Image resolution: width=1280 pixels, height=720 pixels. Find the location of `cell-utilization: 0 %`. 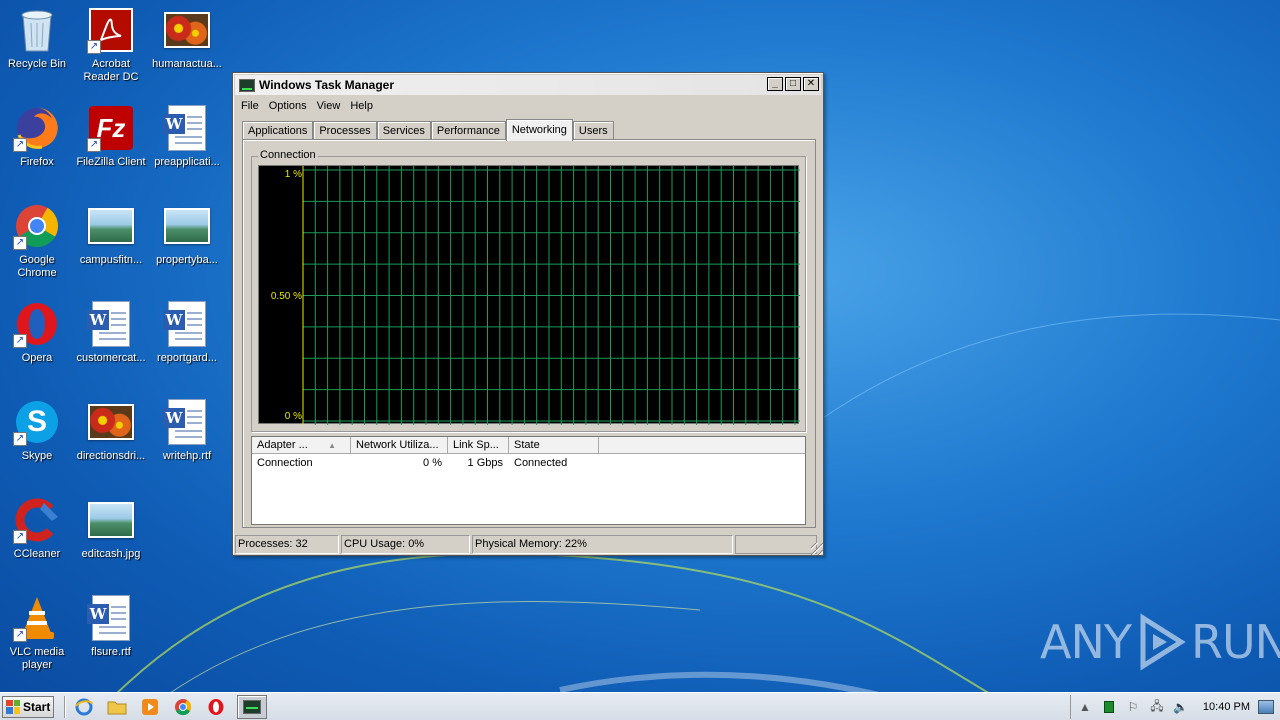

cell-utilization: 0 % is located at coordinates (432, 463).